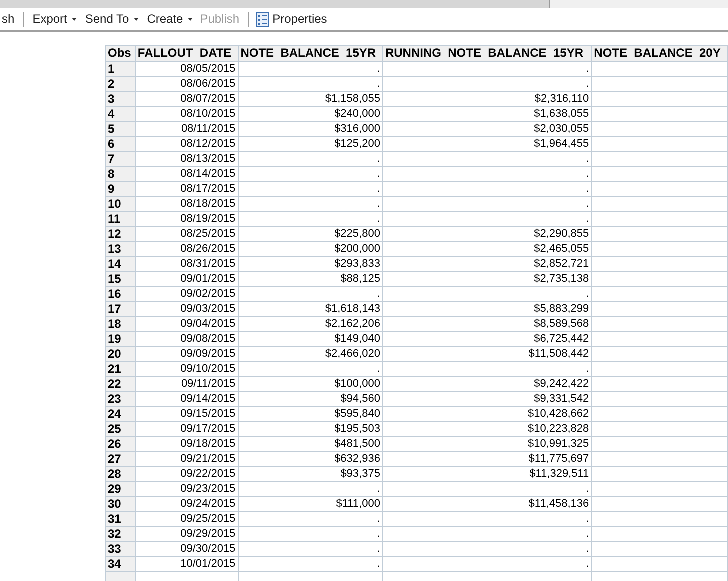 The height and width of the screenshot is (581, 728). I want to click on column-header: NOTE_BALANCE_20Y, so click(660, 54).